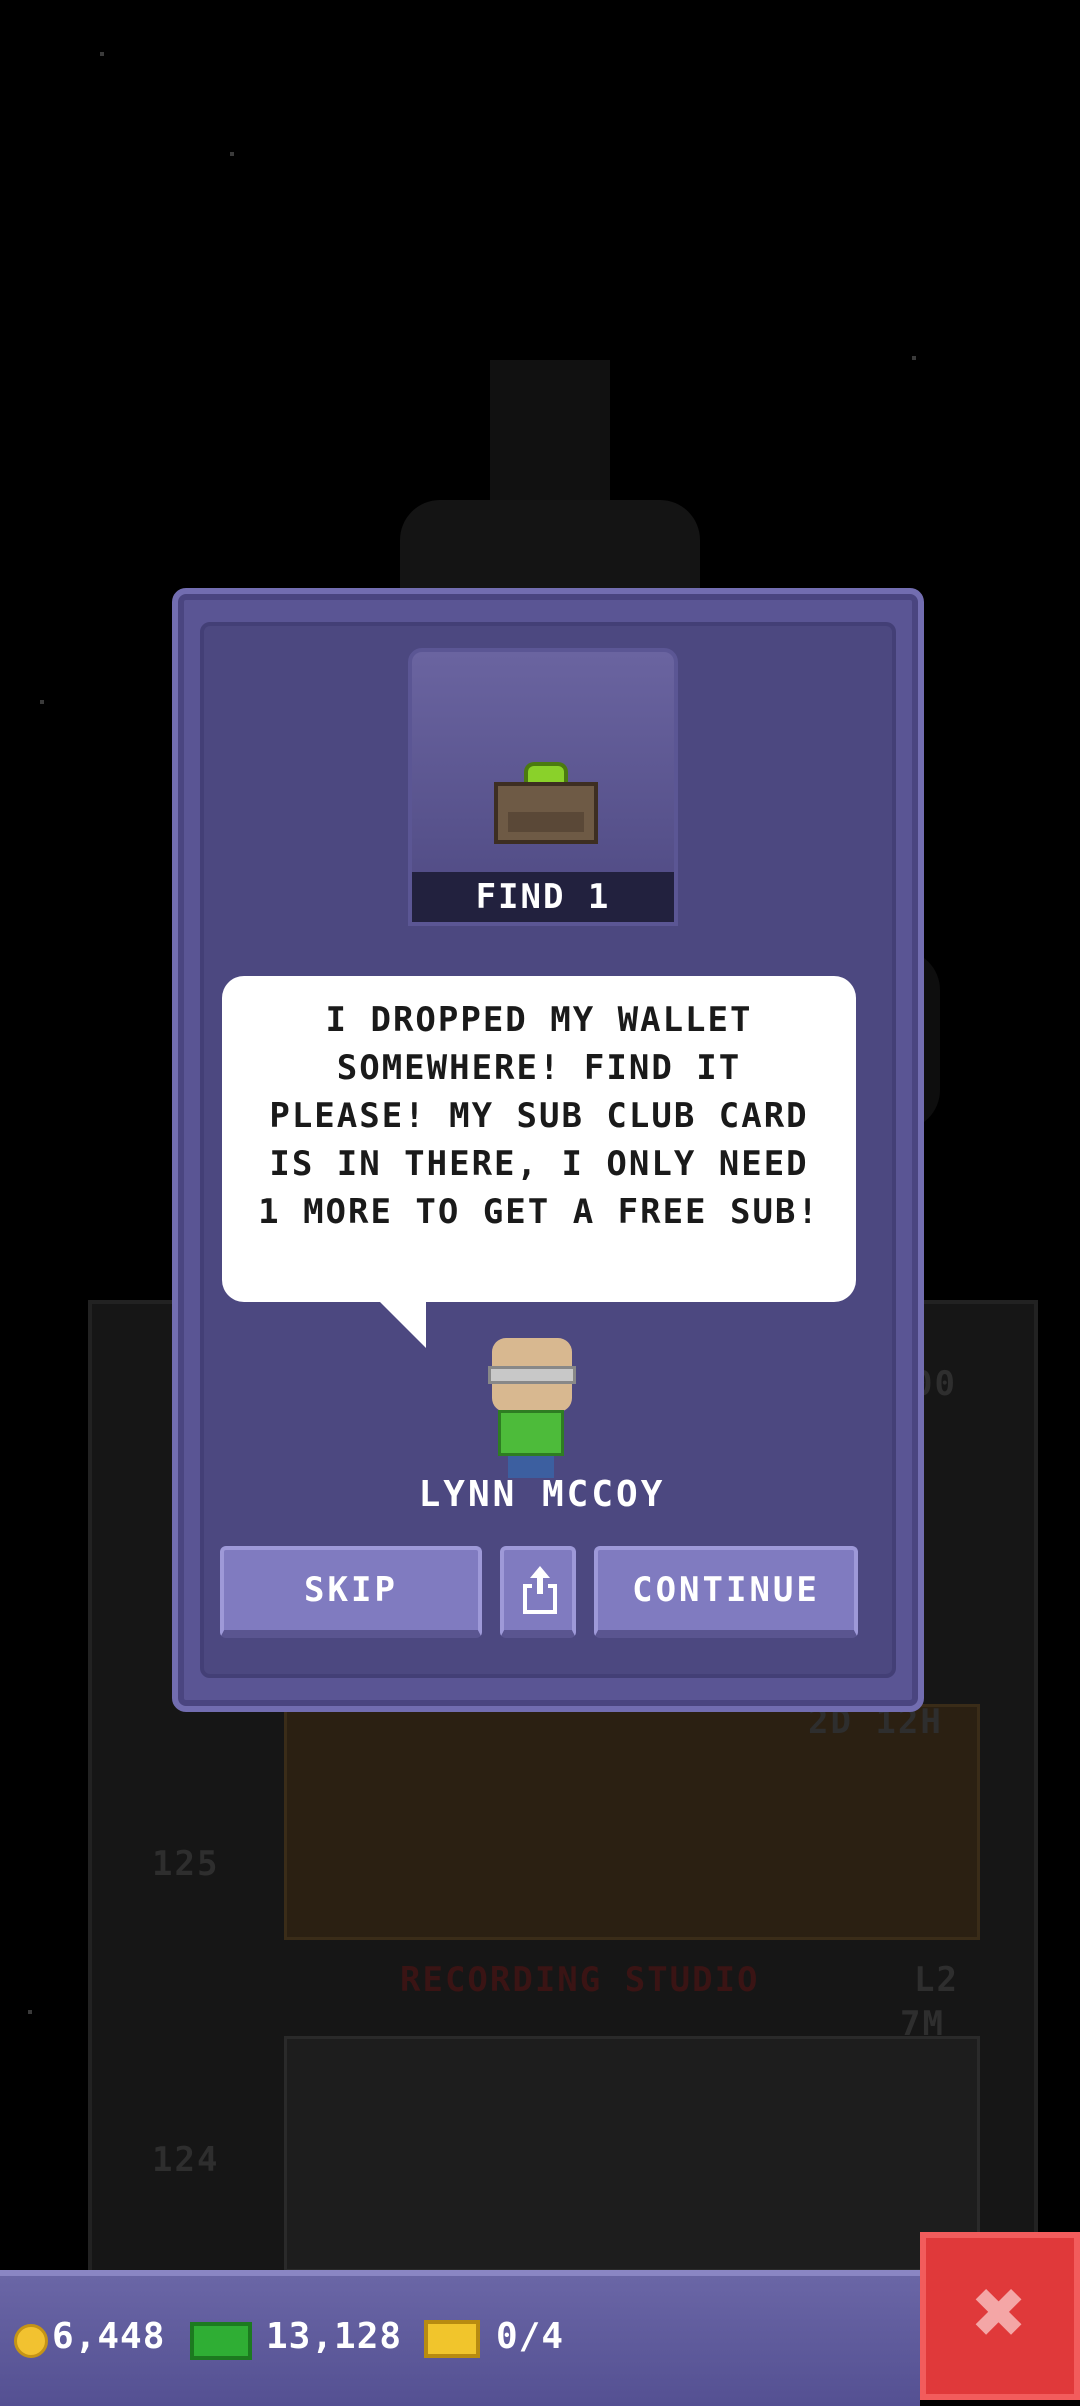  I want to click on ticket-icon, so click(452, 2339).